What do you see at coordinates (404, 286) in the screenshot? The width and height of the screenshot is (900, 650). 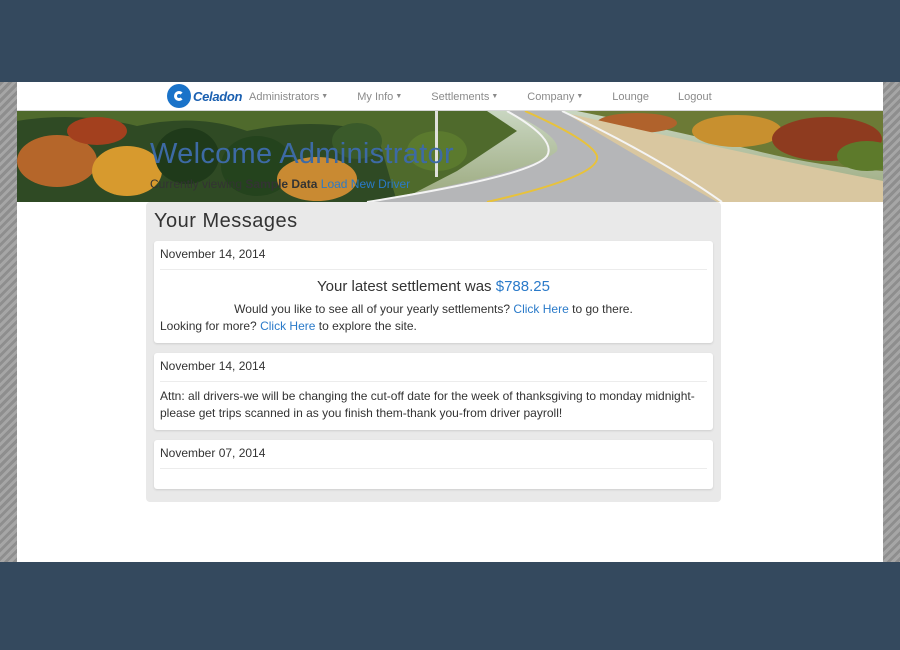 I see `settlement-prefix: Your latest settlement was` at bounding box center [404, 286].